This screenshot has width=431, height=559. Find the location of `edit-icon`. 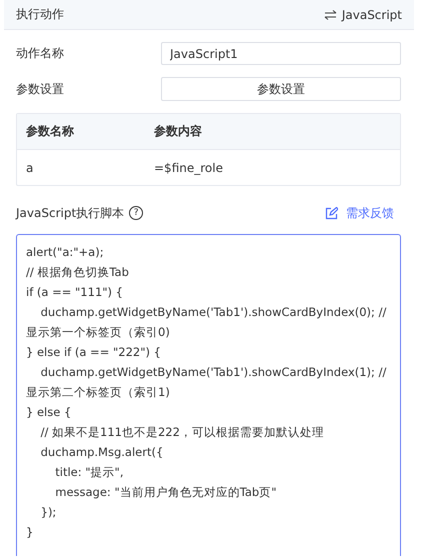

edit-icon is located at coordinates (331, 213).